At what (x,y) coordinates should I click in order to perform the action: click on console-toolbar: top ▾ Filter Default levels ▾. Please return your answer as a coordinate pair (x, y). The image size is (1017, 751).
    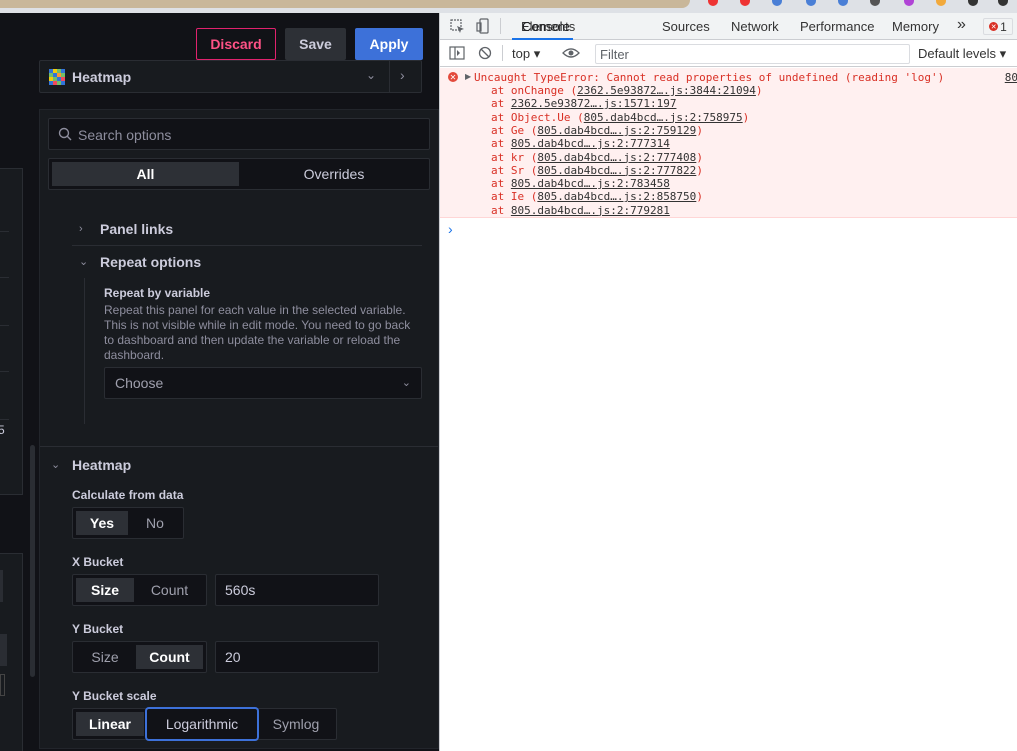
    Looking at the image, I should click on (728, 53).